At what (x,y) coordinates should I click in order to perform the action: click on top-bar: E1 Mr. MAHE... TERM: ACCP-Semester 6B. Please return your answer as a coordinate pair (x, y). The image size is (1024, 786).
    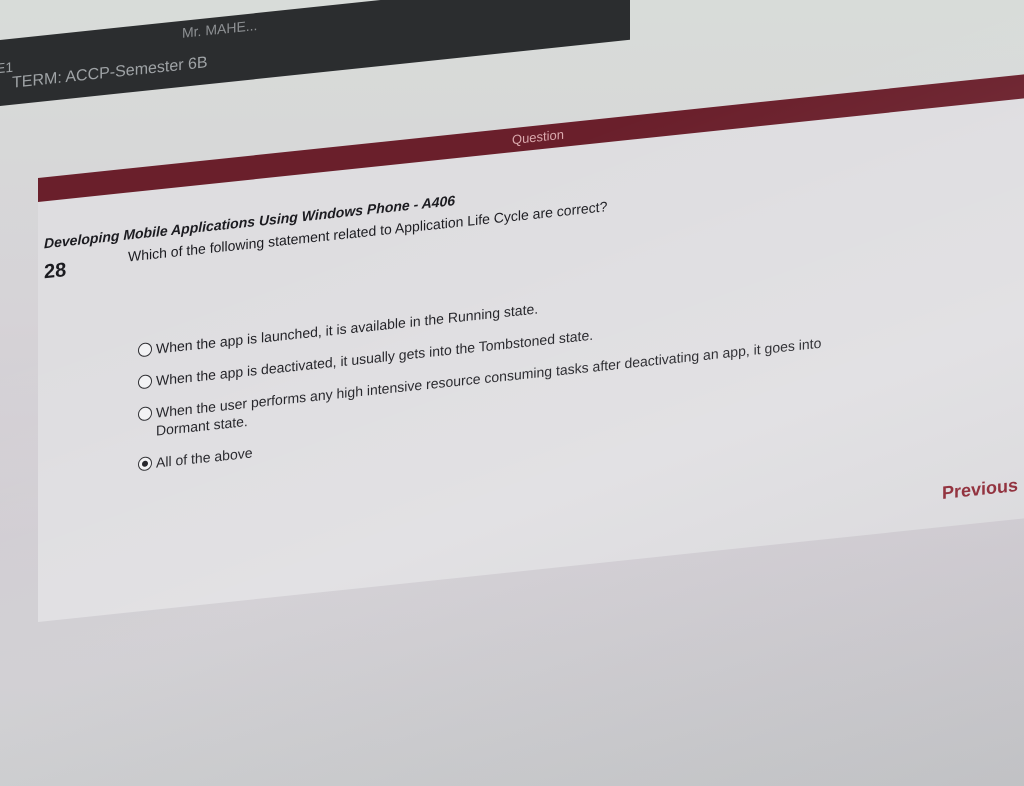
    Looking at the image, I should click on (315, 54).